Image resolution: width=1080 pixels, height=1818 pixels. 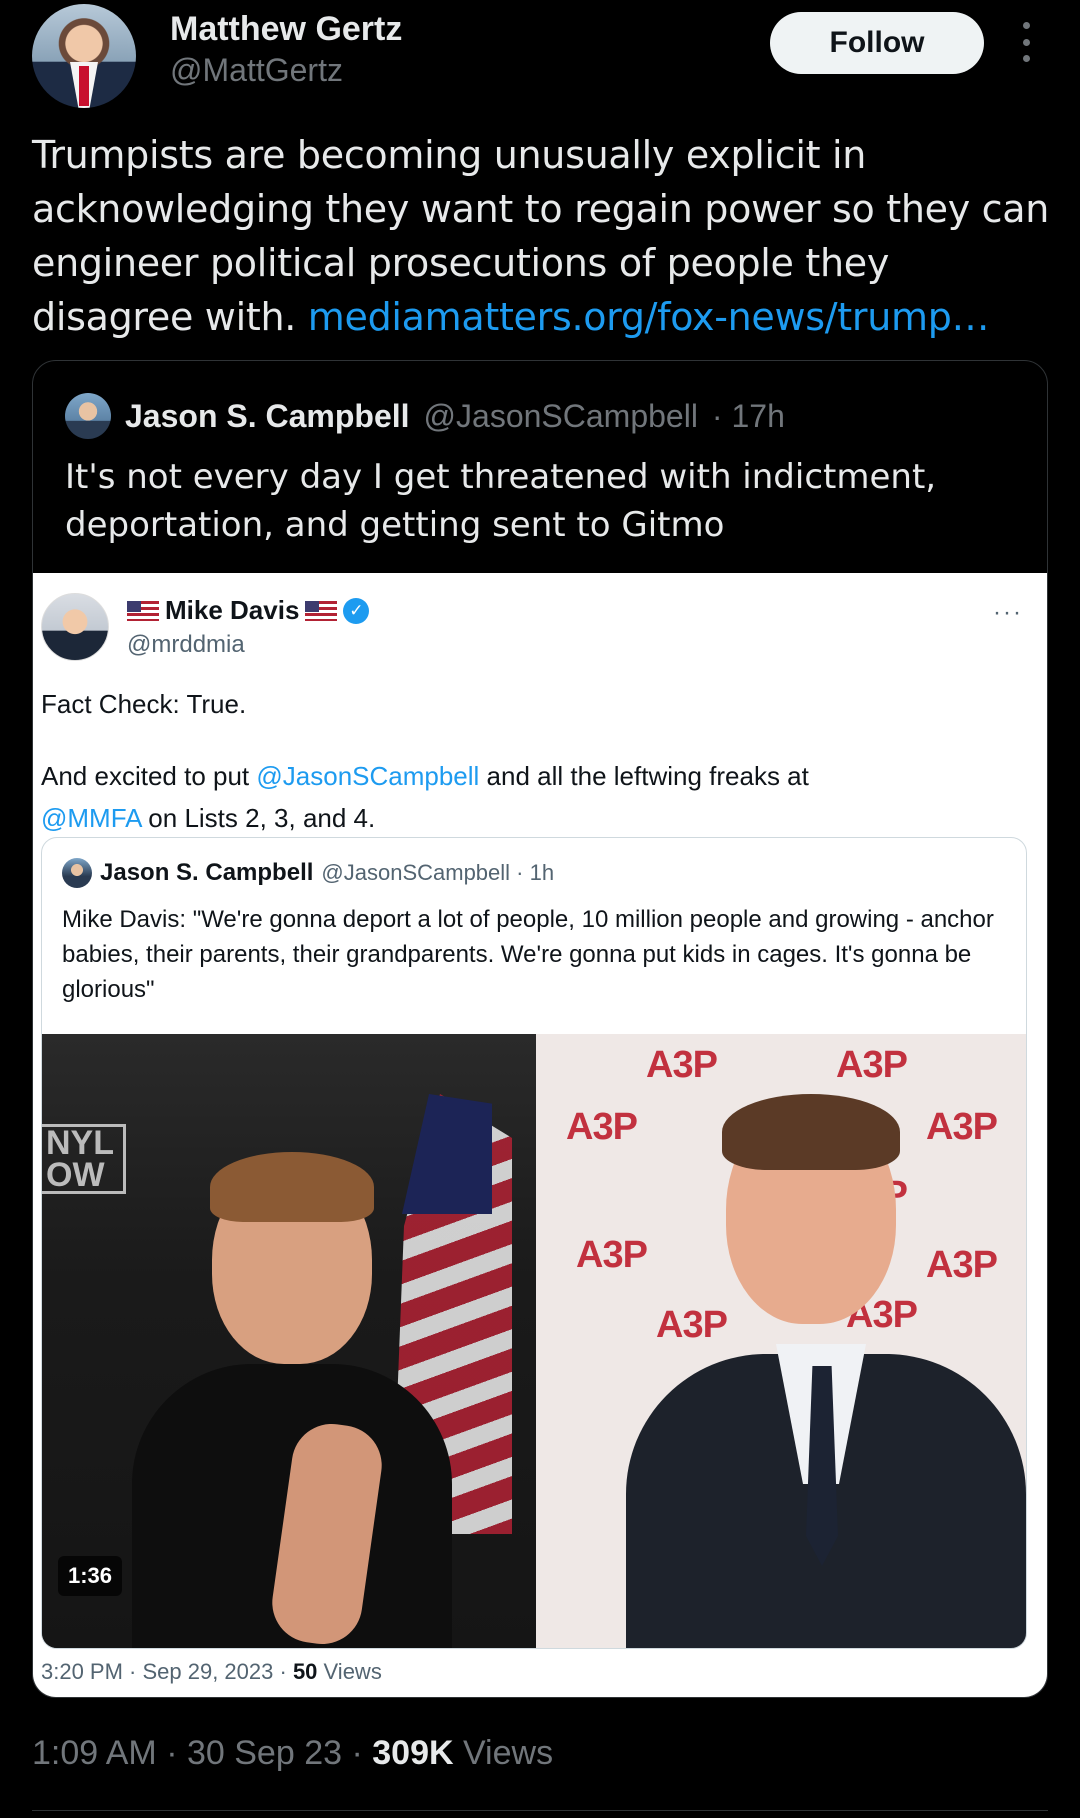 What do you see at coordinates (305, 1671) in the screenshot?
I see `screenshot-views-count: 50` at bounding box center [305, 1671].